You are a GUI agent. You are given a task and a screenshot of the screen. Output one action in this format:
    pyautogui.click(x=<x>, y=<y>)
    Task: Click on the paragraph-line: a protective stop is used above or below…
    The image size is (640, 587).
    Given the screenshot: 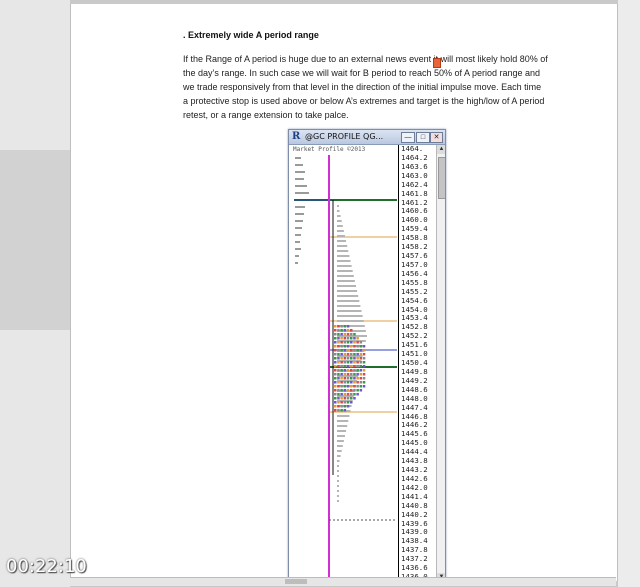 What is the action you would take?
    pyautogui.click(x=364, y=101)
    